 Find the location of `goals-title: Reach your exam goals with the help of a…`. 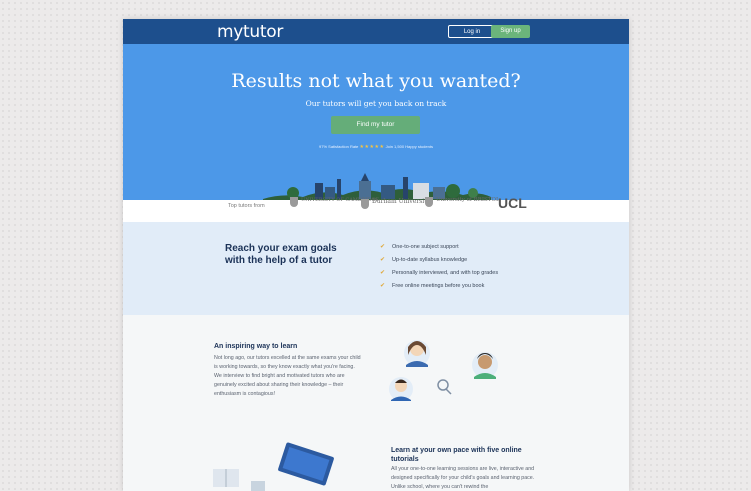

goals-title: Reach your exam goals with the help of a… is located at coordinates (281, 254).